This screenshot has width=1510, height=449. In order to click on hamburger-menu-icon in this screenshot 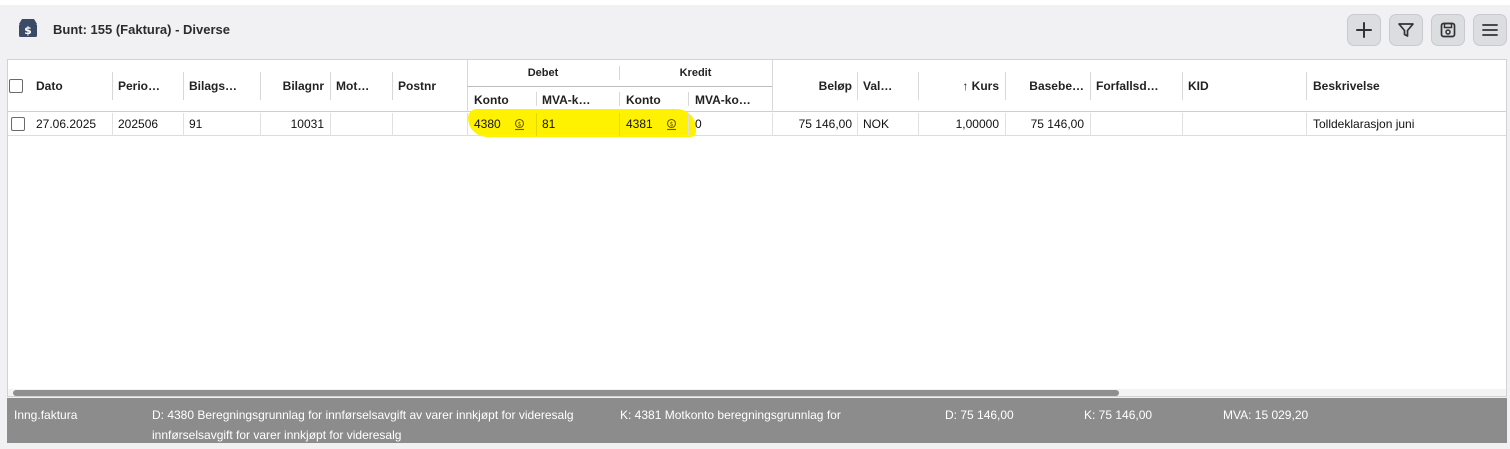, I will do `click(1490, 30)`.